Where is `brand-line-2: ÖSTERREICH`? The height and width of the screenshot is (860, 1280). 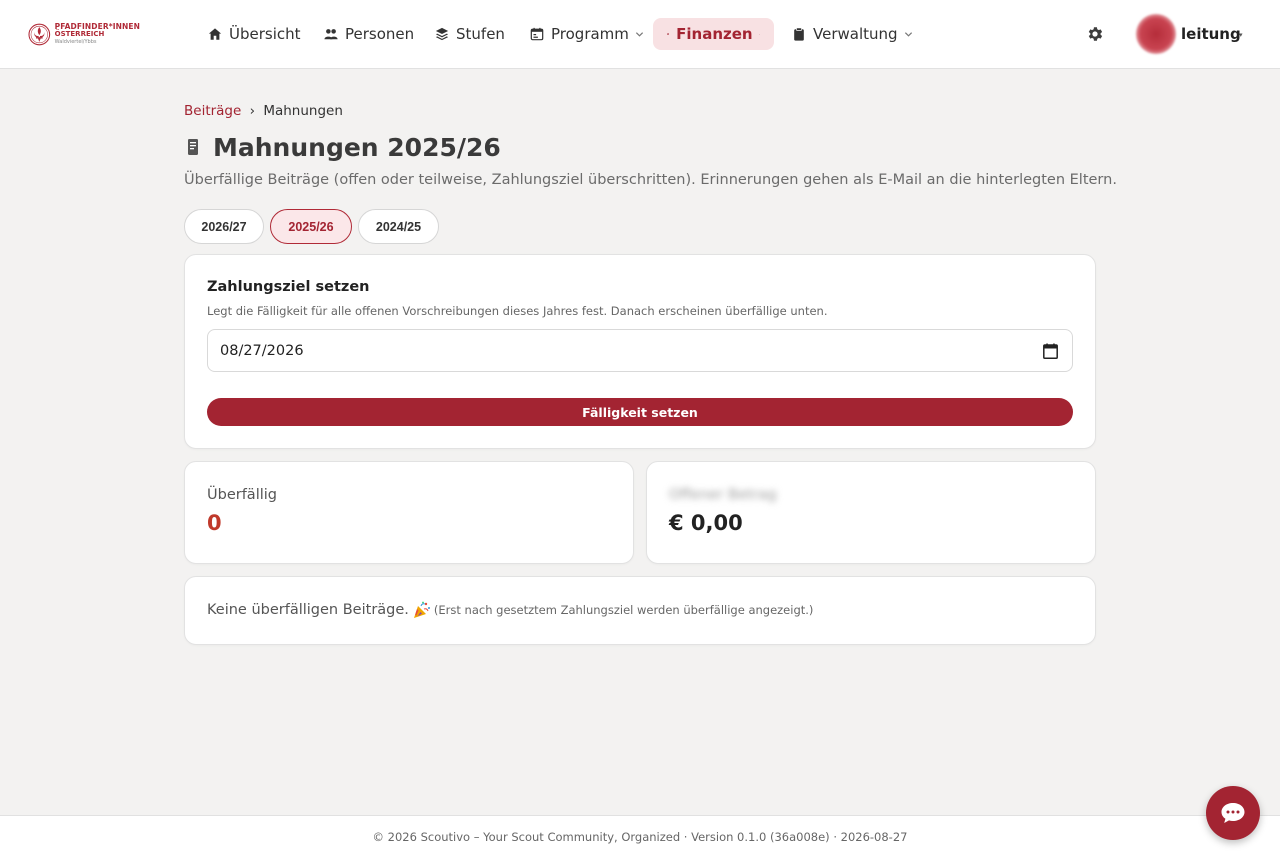 brand-line-2: ÖSTERREICH is located at coordinates (79, 34).